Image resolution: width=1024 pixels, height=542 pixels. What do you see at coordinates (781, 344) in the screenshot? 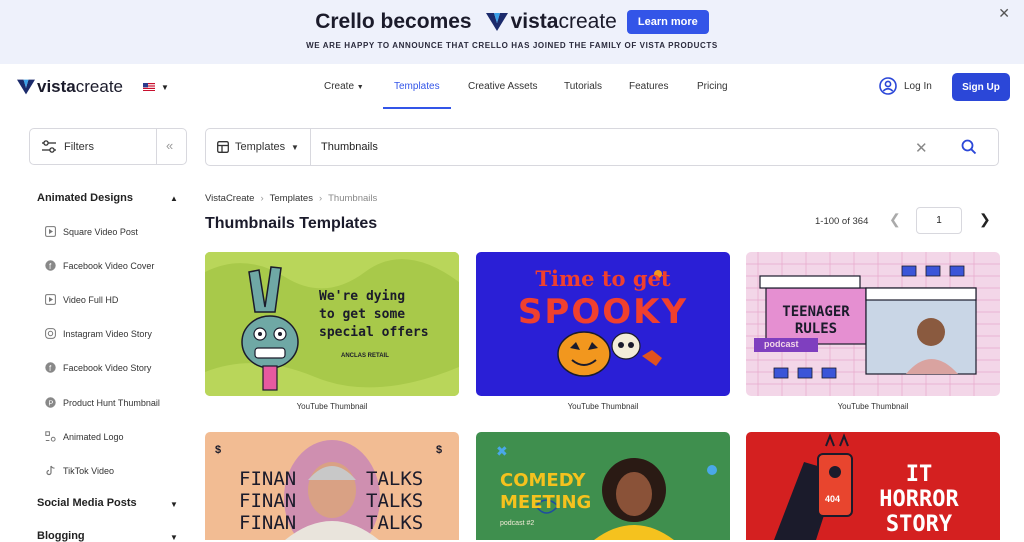
I see `card-3-sub: podcast` at bounding box center [781, 344].